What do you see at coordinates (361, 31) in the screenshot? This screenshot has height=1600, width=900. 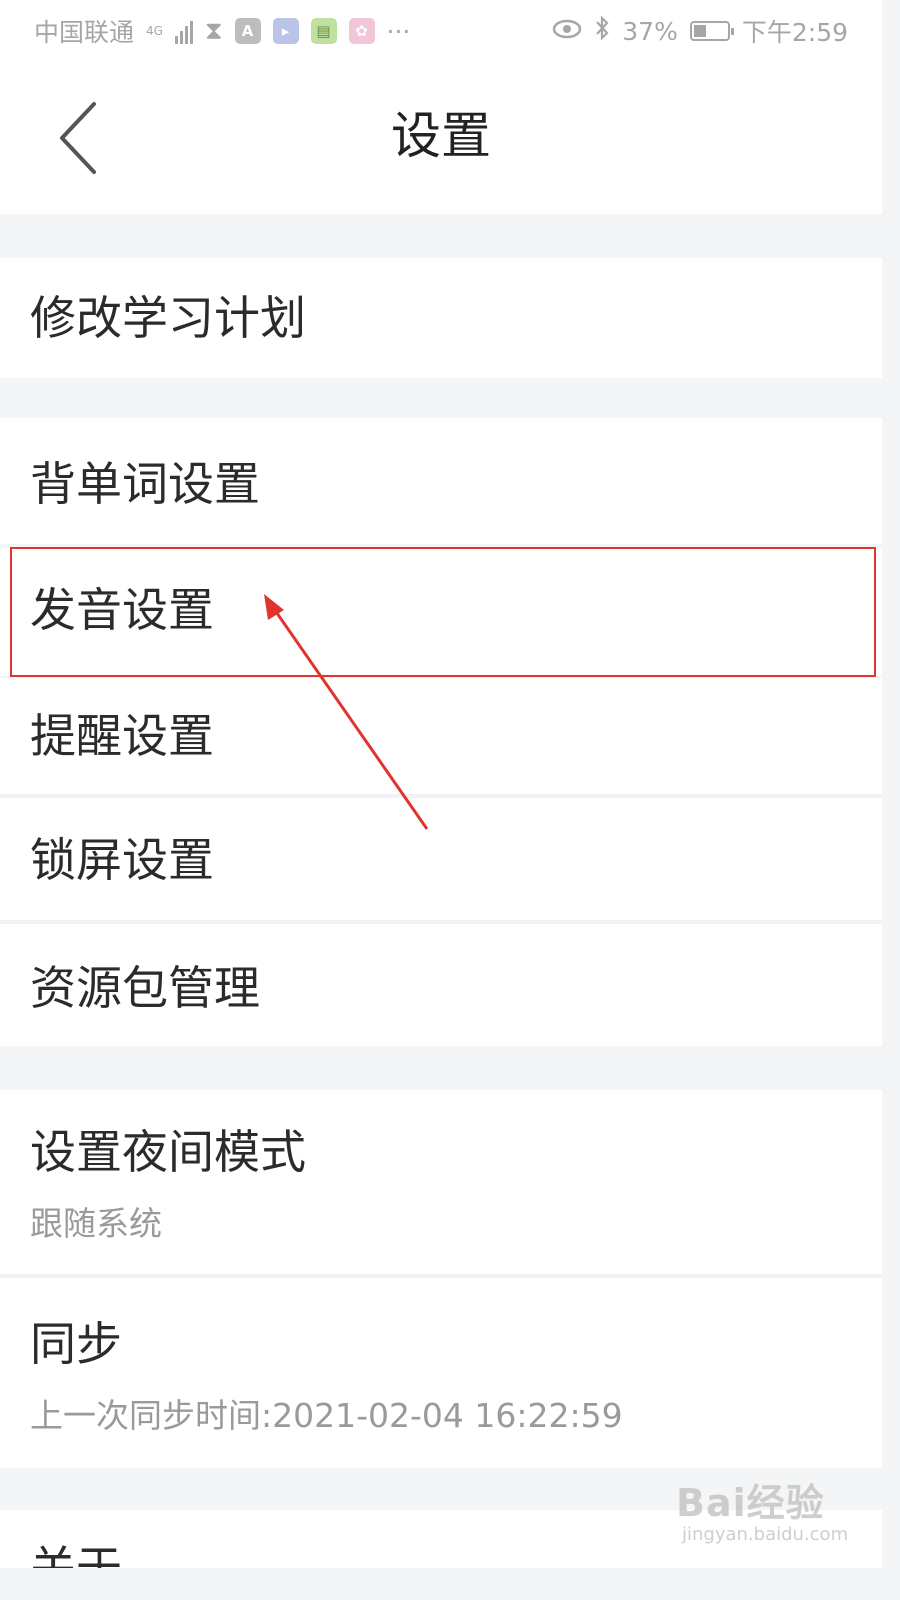 I see `flower-icon: ✿` at bounding box center [361, 31].